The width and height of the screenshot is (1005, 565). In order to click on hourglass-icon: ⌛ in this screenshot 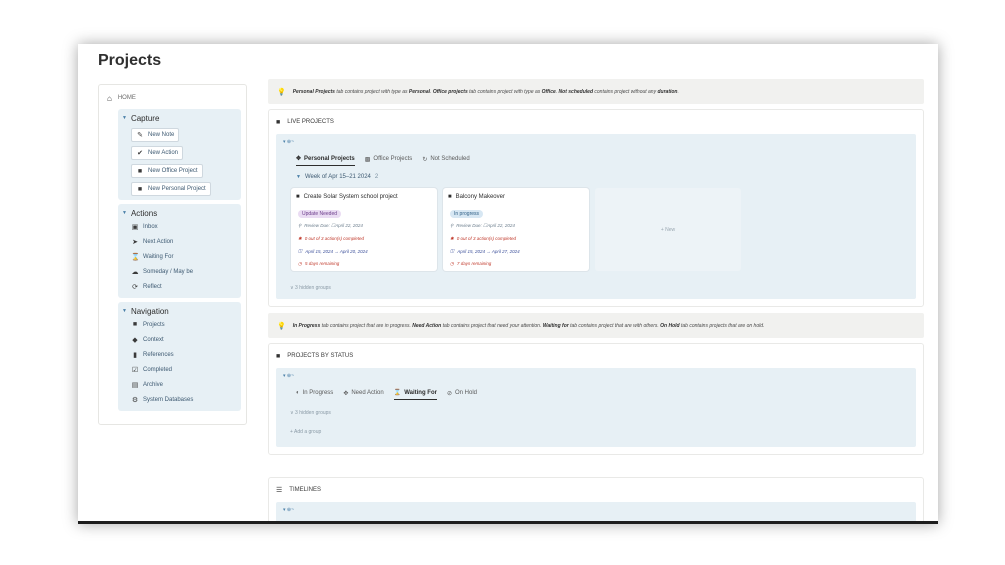, I will do `click(135, 257)`.